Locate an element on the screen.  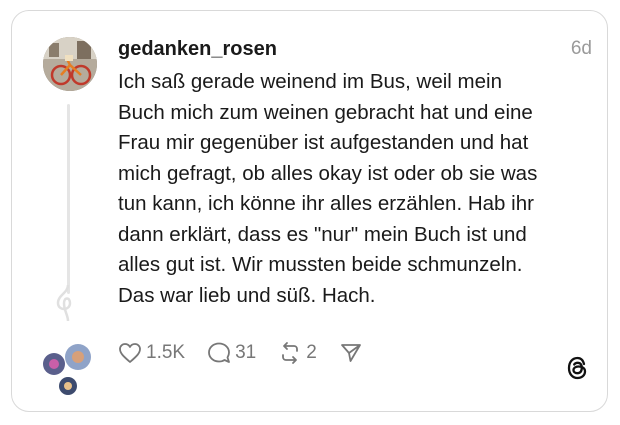
user-avatar is located at coordinates (70, 64).